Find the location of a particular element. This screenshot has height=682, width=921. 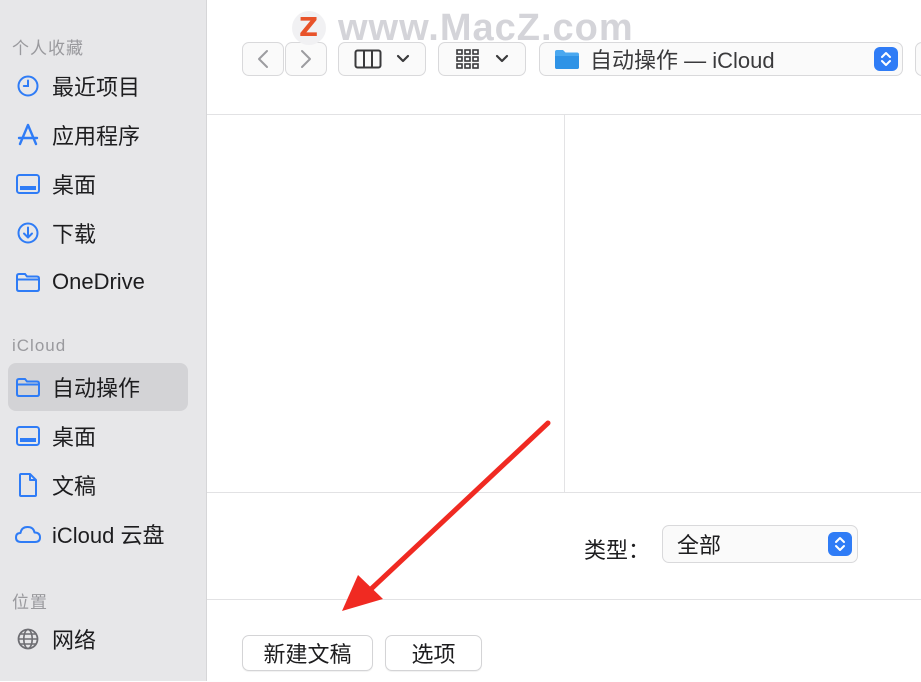

sidebar-item-recents: 最近项目 is located at coordinates (98, 86).